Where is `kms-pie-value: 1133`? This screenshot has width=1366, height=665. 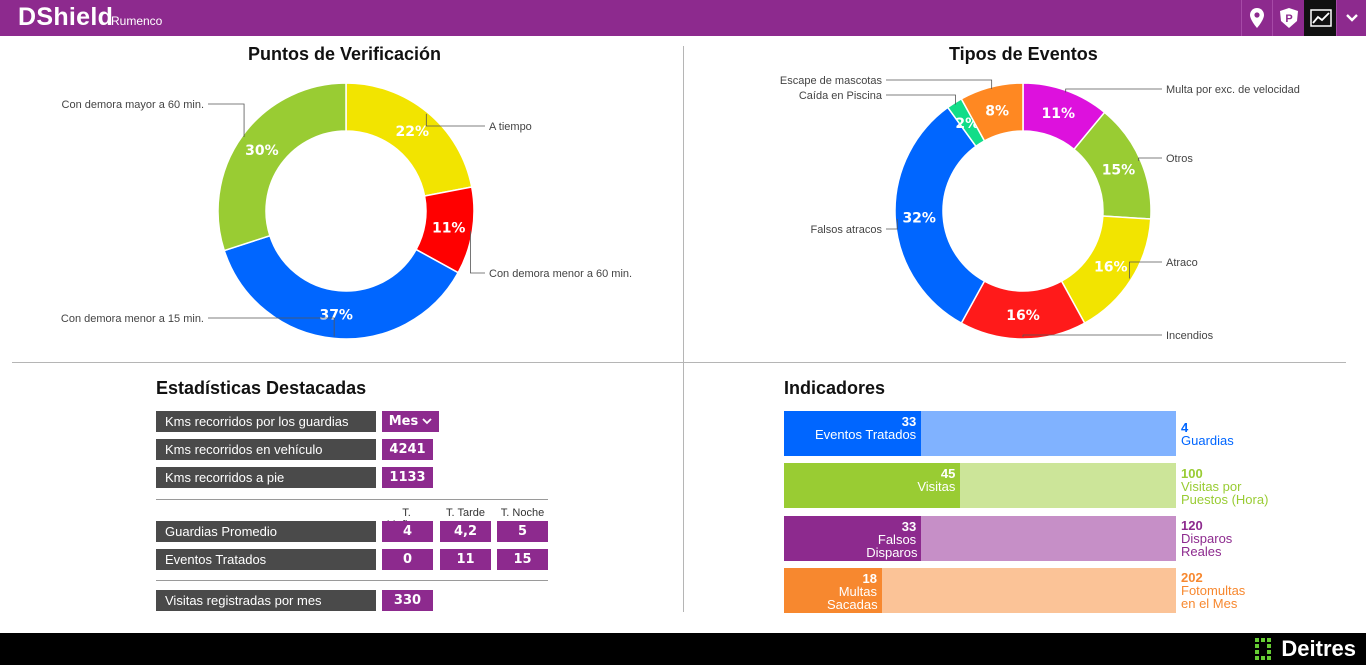 kms-pie-value: 1133 is located at coordinates (407, 477).